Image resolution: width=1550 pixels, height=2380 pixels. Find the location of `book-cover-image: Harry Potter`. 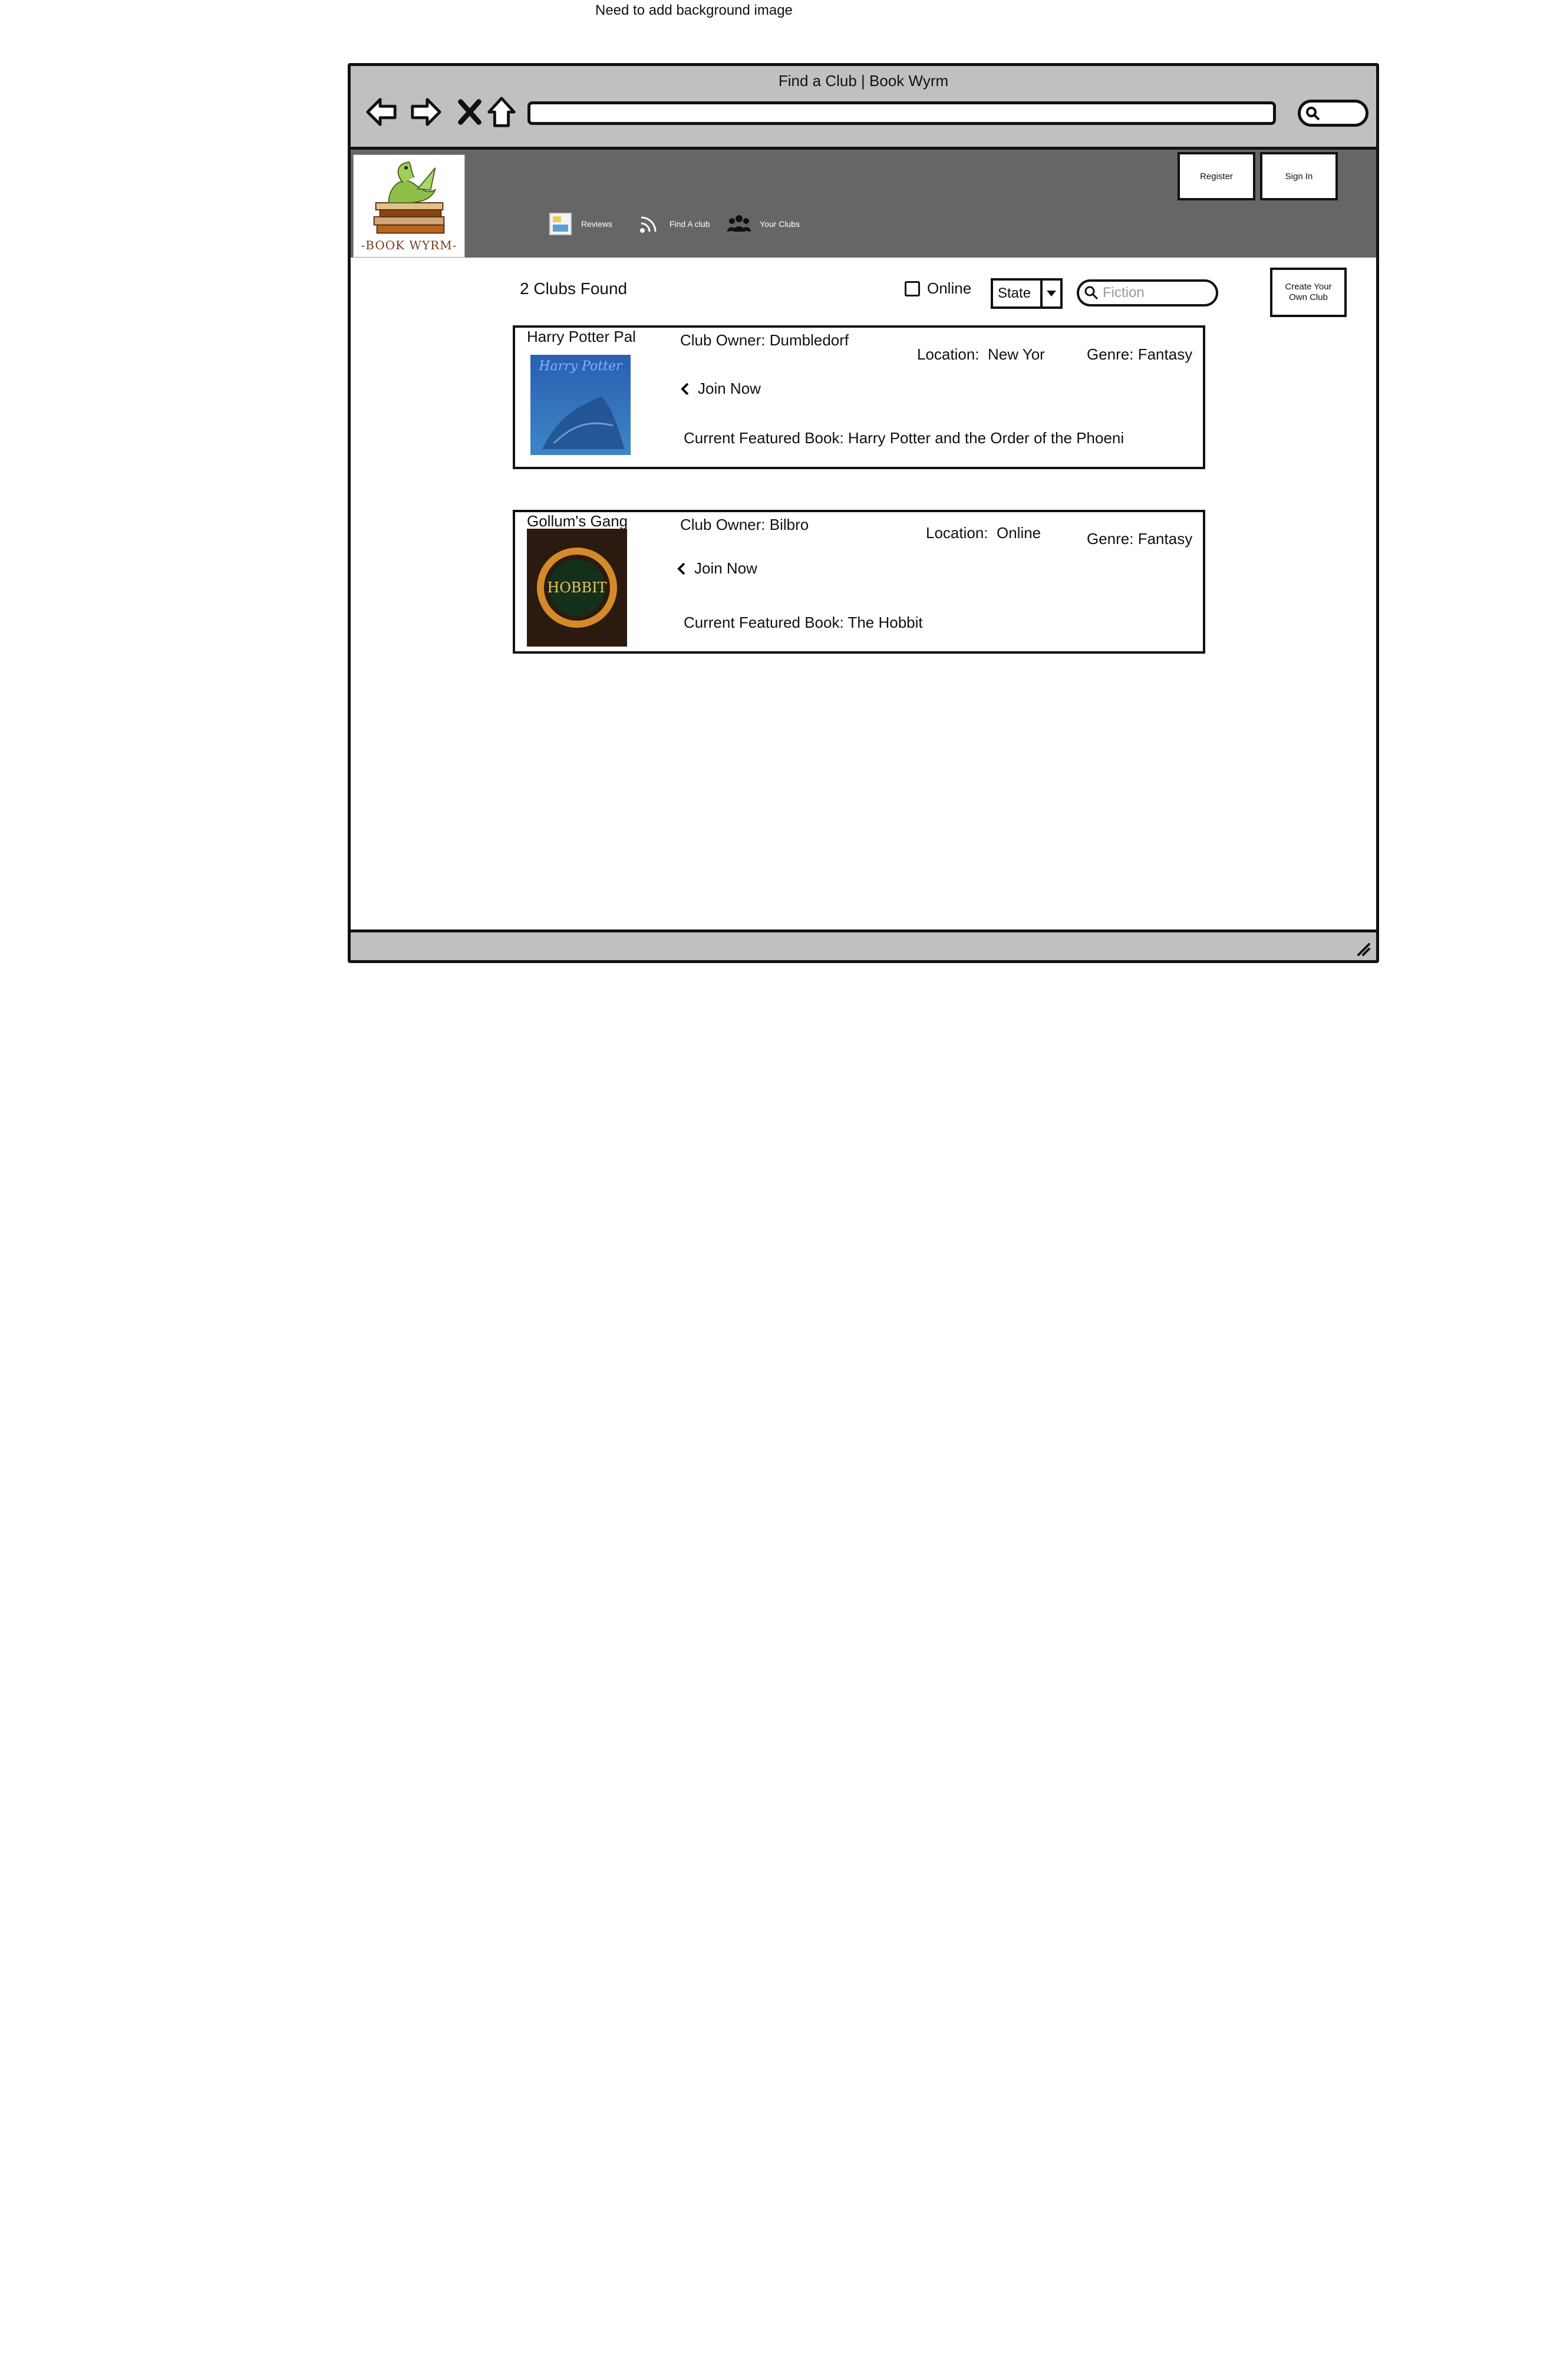

book-cover-image: Harry Potter is located at coordinates (580, 405).